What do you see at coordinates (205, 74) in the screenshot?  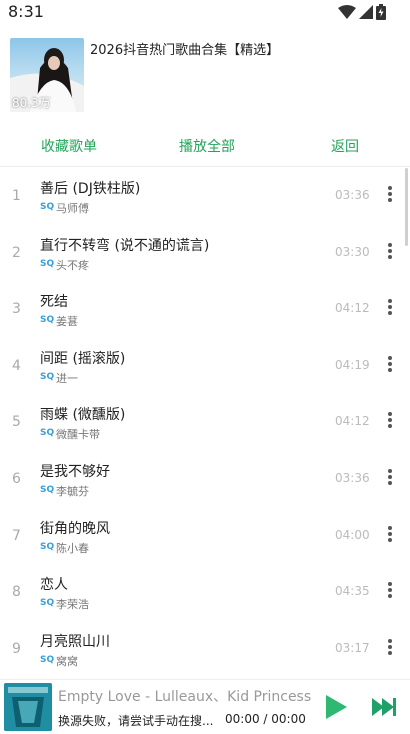 I see `playlist-header: 80.3万 2026抖音热门歌曲合集【精选】` at bounding box center [205, 74].